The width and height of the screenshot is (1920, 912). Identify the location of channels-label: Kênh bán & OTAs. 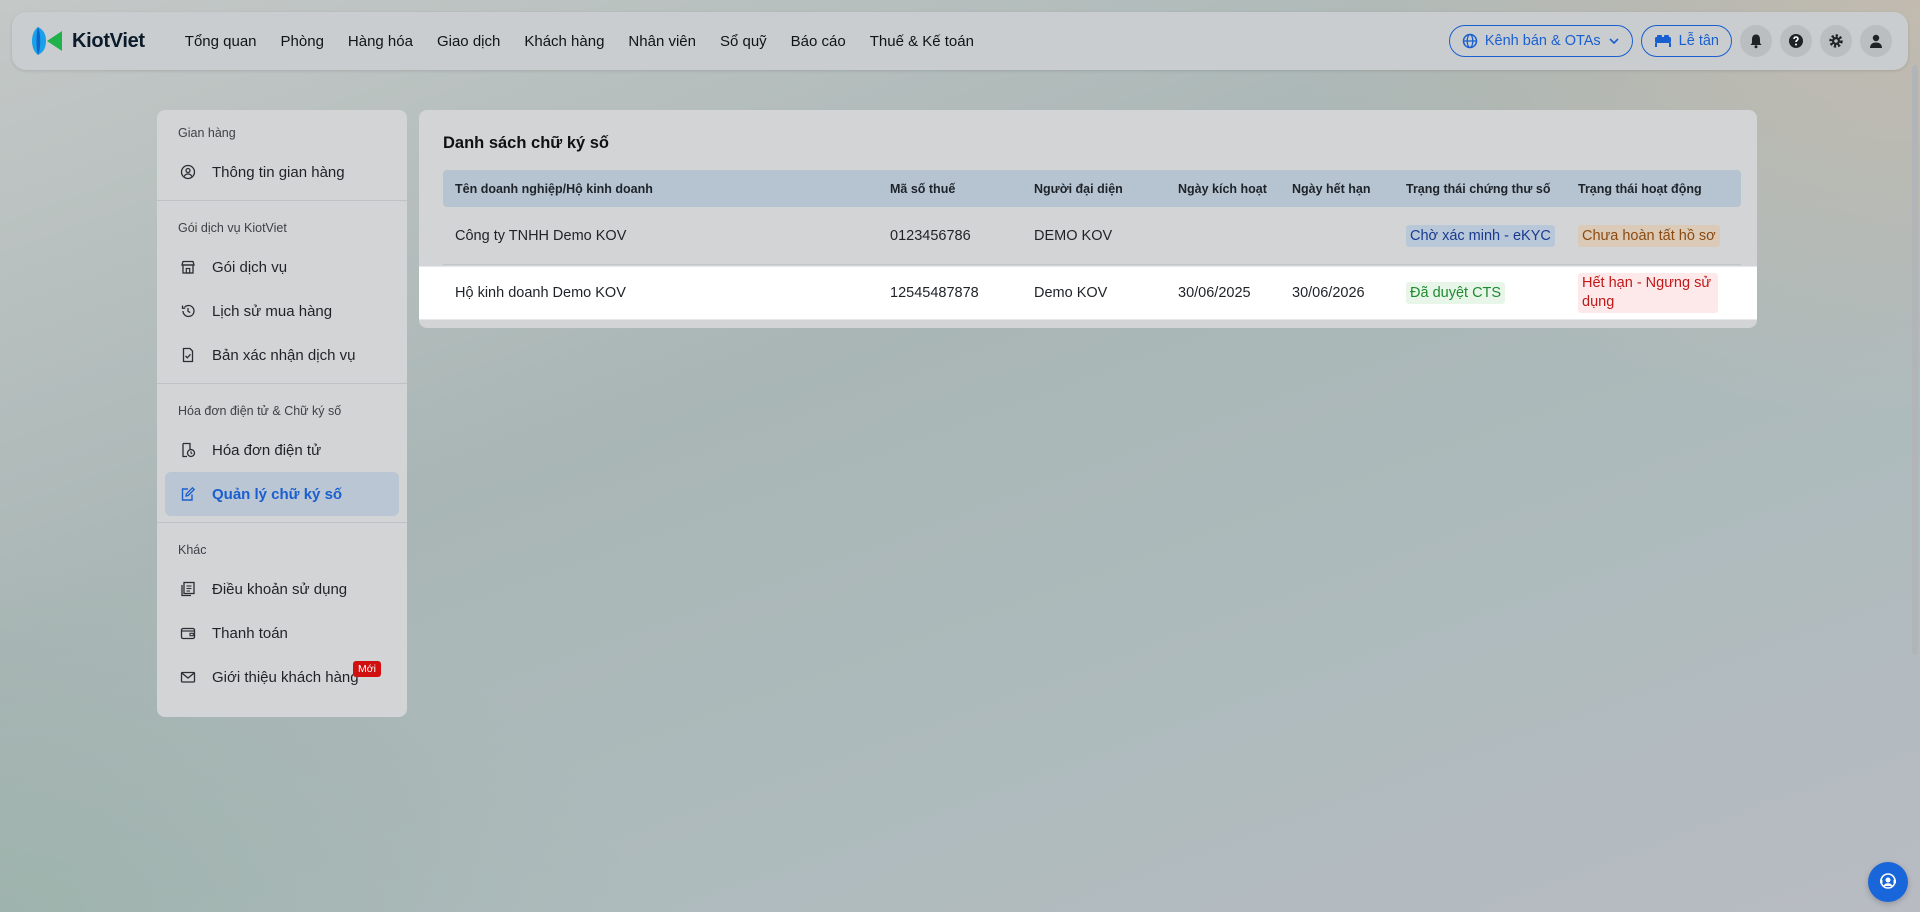
(1542, 41).